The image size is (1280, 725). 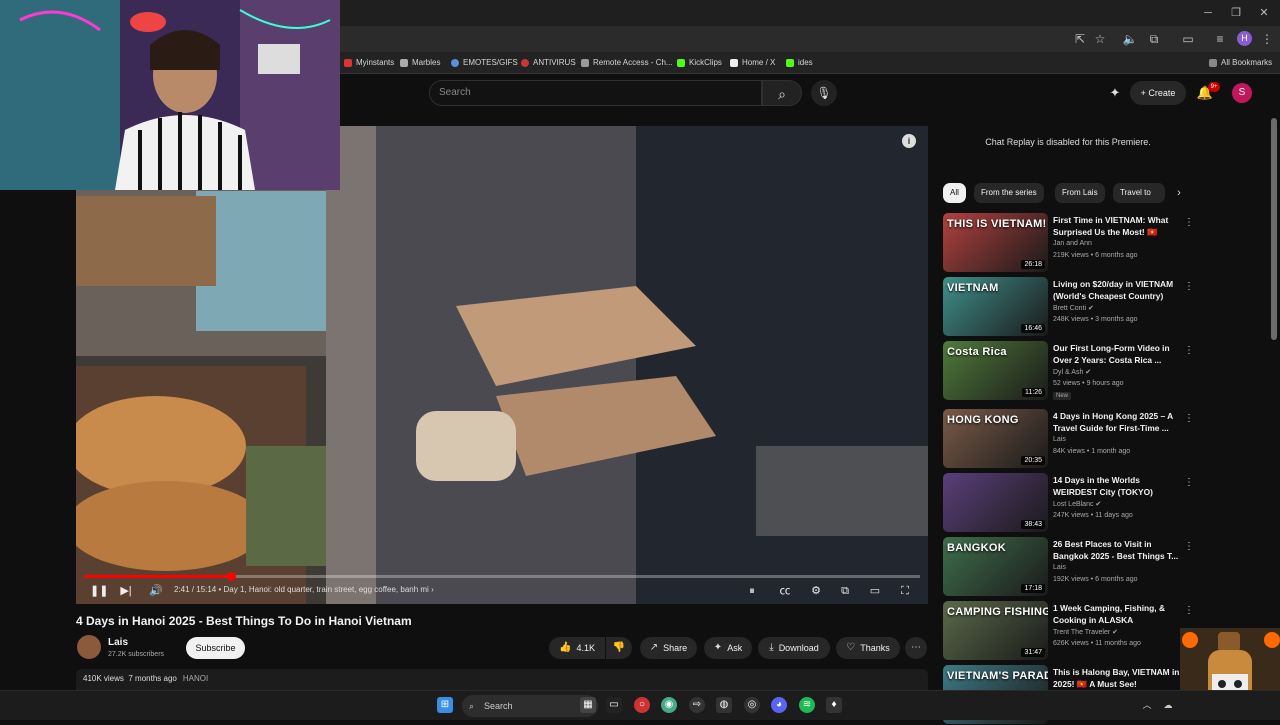 What do you see at coordinates (195, 678) in the screenshot?
I see `hashtag: HANOI` at bounding box center [195, 678].